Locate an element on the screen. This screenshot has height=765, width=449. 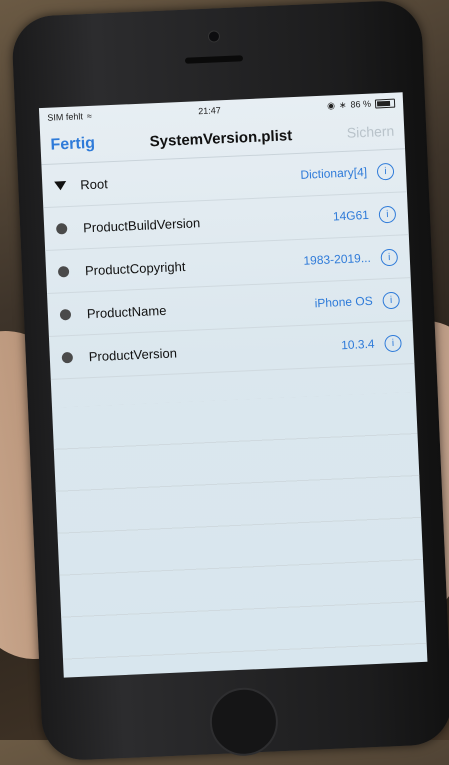
save-button: Sichern is located at coordinates (370, 132).